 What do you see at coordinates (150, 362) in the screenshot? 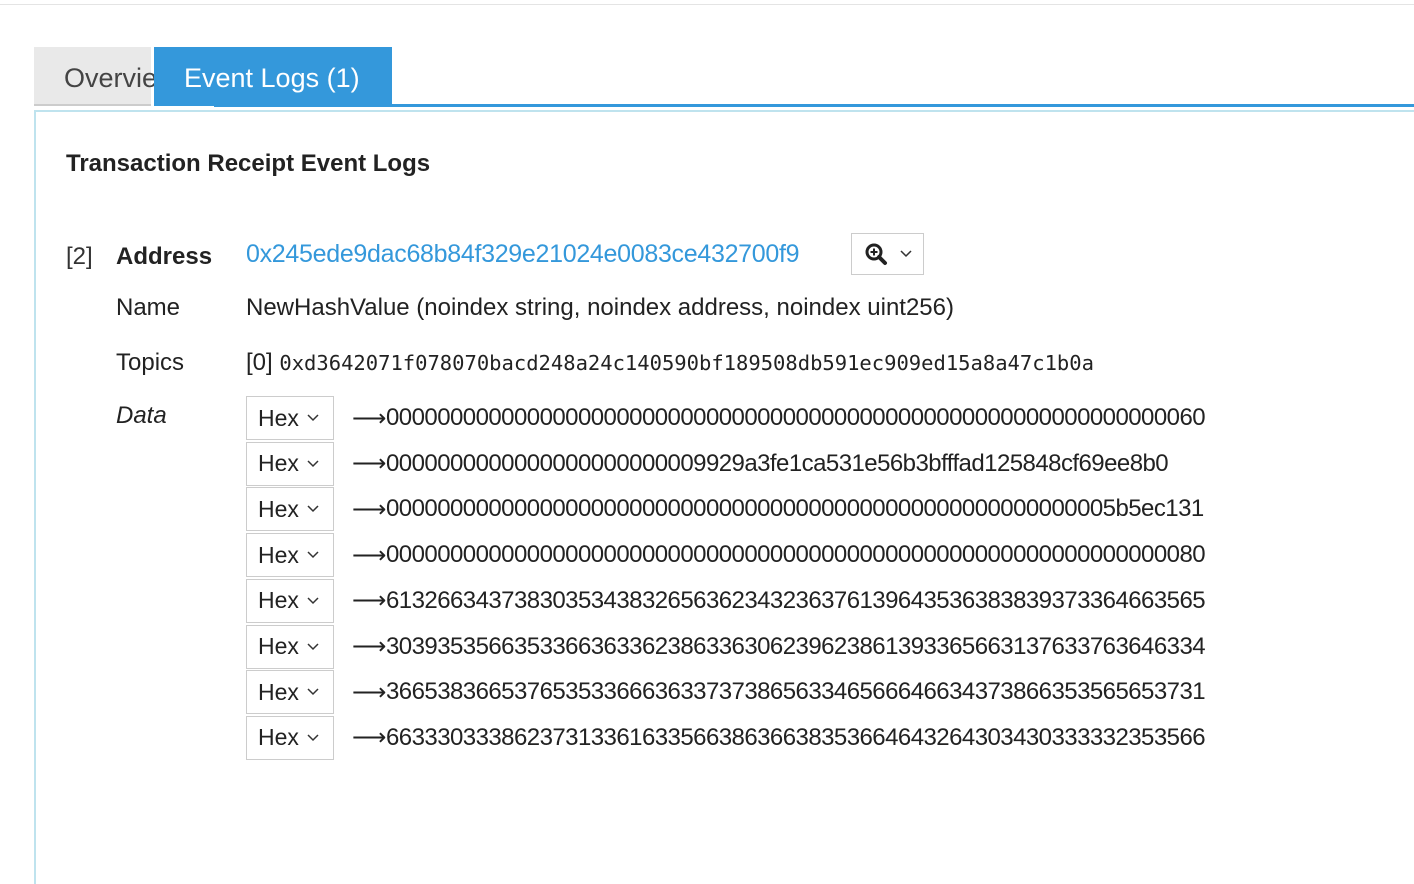
I see `topics-label: Topics` at bounding box center [150, 362].